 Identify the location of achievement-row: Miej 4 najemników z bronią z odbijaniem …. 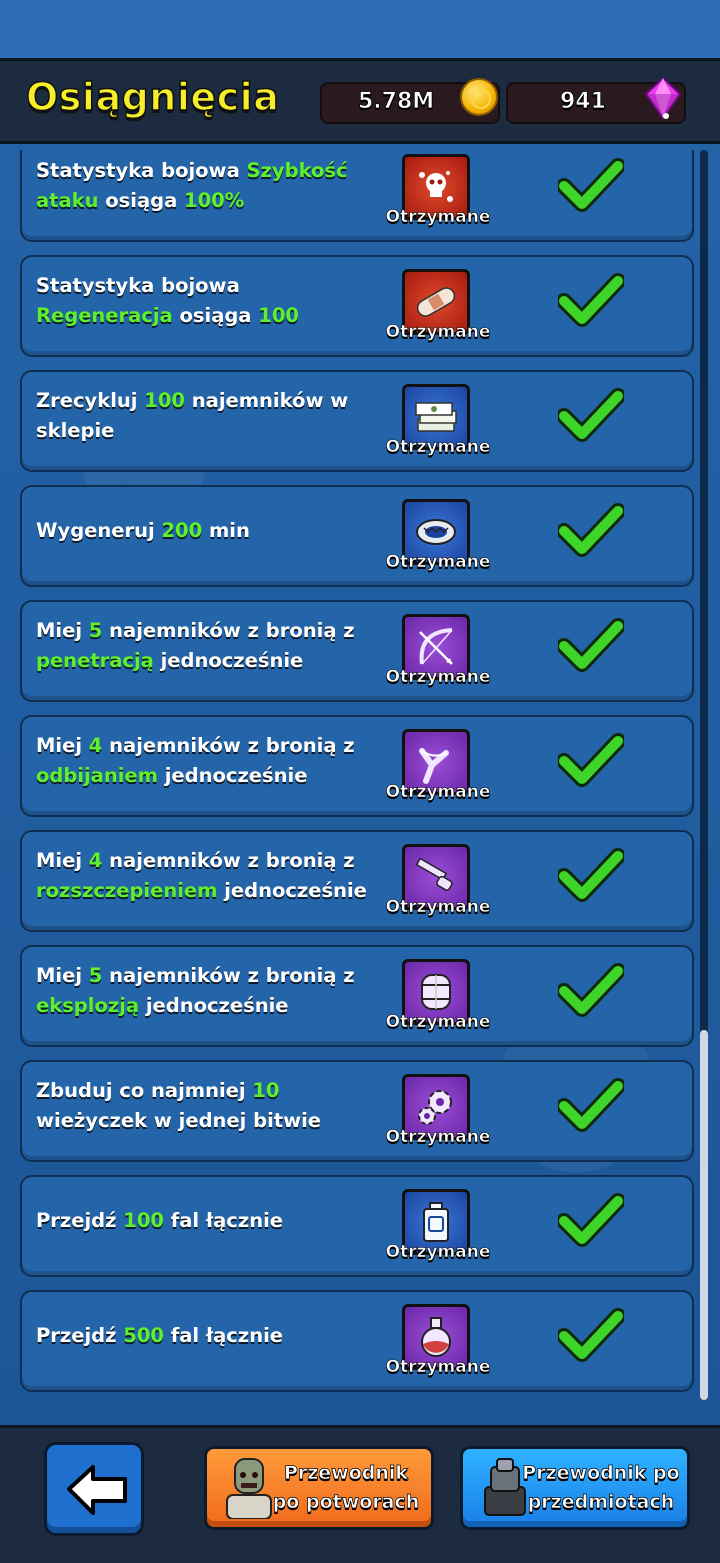
(357, 766).